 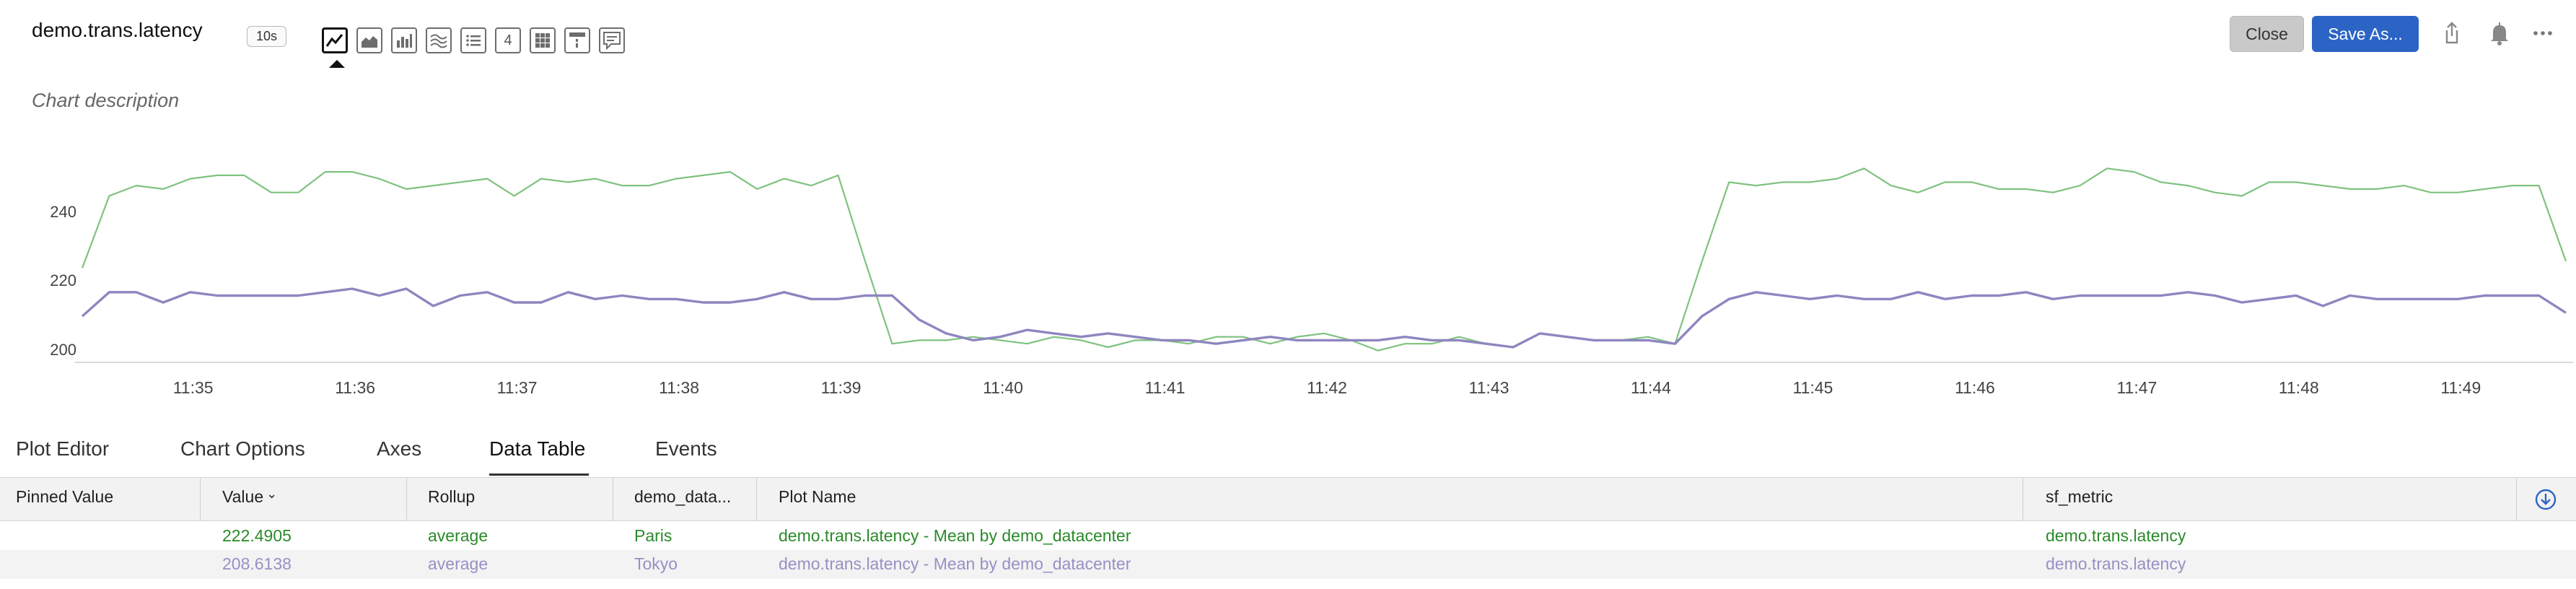 What do you see at coordinates (452, 497) in the screenshot?
I see `col-header-rollup: Rollup` at bounding box center [452, 497].